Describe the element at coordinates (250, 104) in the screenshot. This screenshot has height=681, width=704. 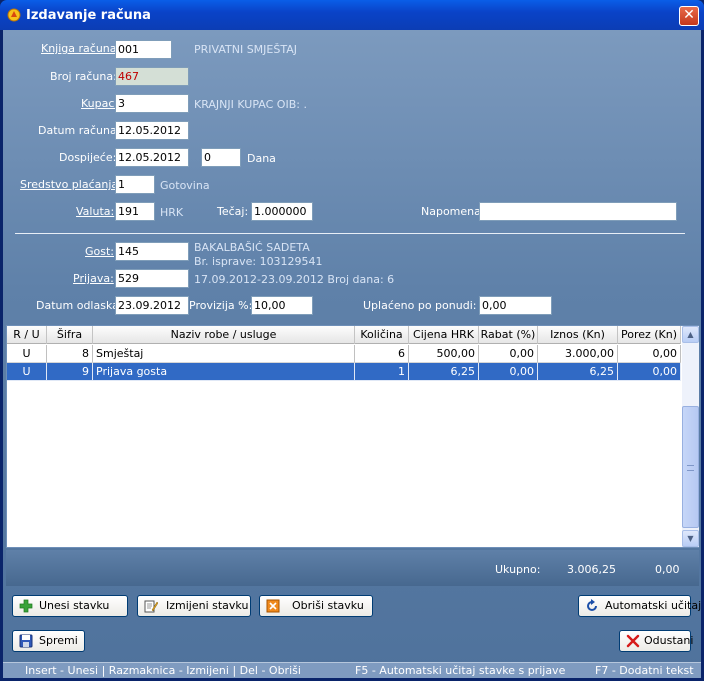
I see `kupac-info: KRAJNJI KUPAC OIB: .` at that location.